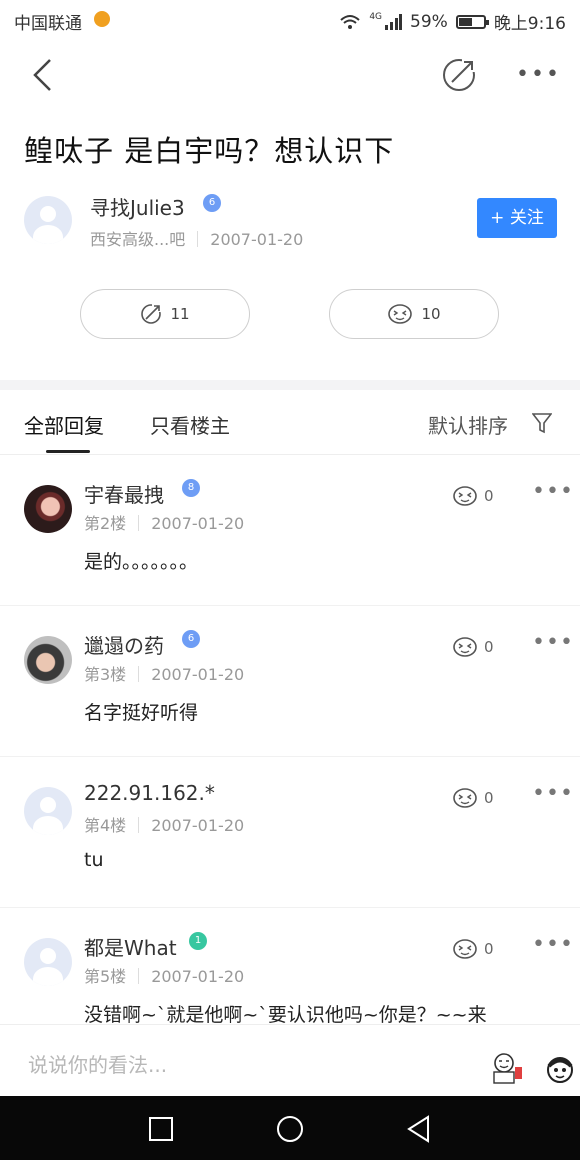 The height and width of the screenshot is (1160, 580). Describe the element at coordinates (102, 19) in the screenshot. I see `weibo-icon` at that location.